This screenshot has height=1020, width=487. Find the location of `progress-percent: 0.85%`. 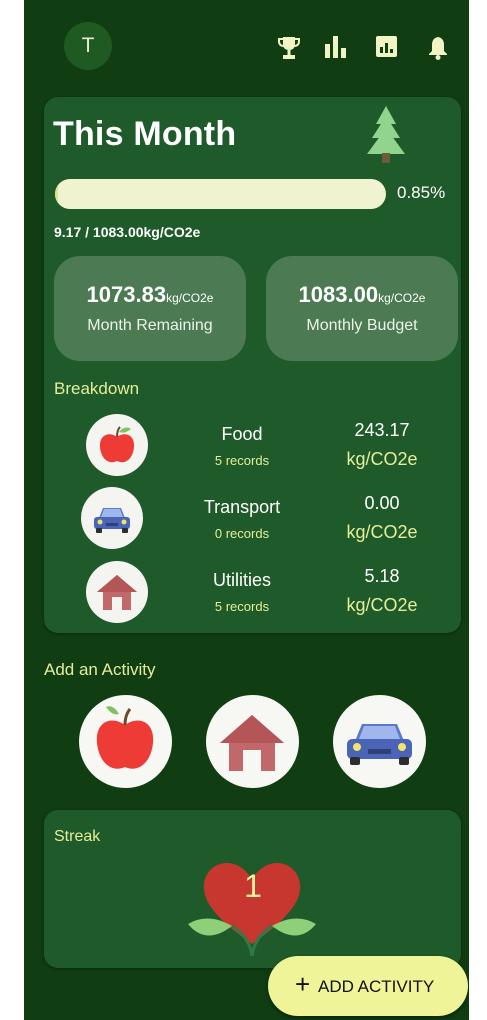

progress-percent: 0.85% is located at coordinates (421, 192).